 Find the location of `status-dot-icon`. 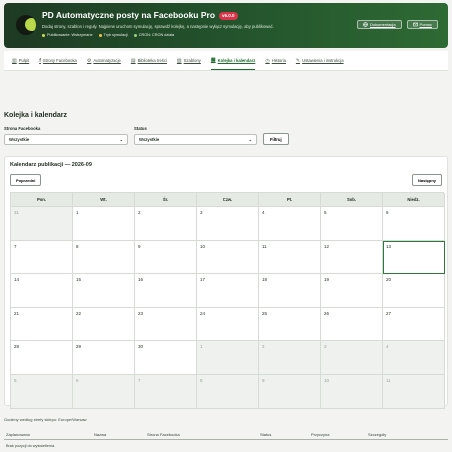

status-dot-icon is located at coordinates (135, 35).